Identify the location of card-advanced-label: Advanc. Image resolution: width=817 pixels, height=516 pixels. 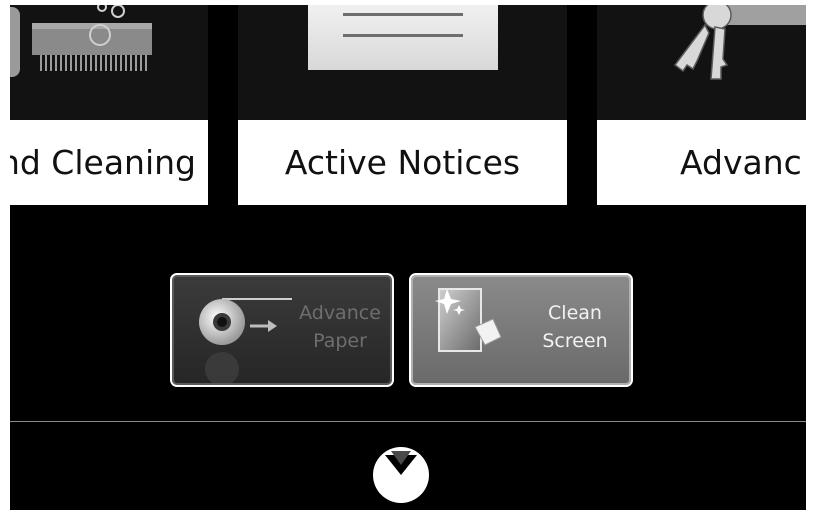
(741, 162).